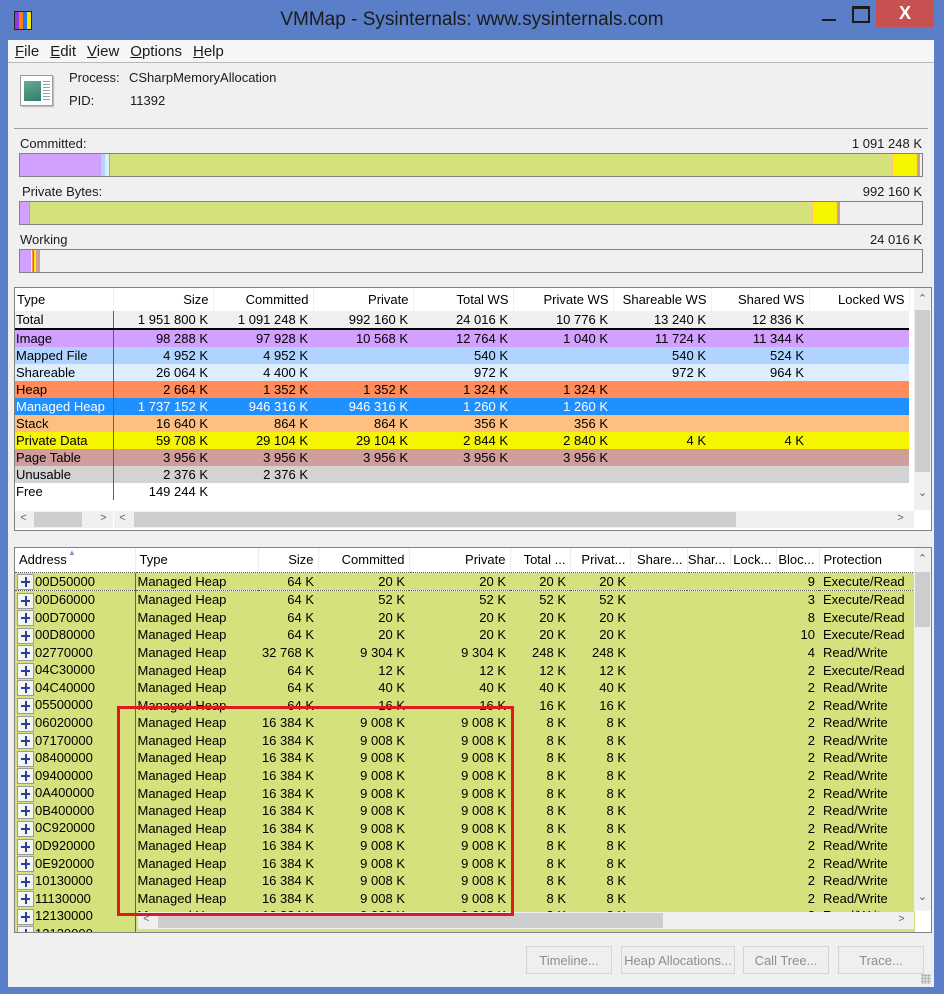 The image size is (944, 994). What do you see at coordinates (463, 299) in the screenshot?
I see `column-header-total-ws: Total WS` at bounding box center [463, 299].